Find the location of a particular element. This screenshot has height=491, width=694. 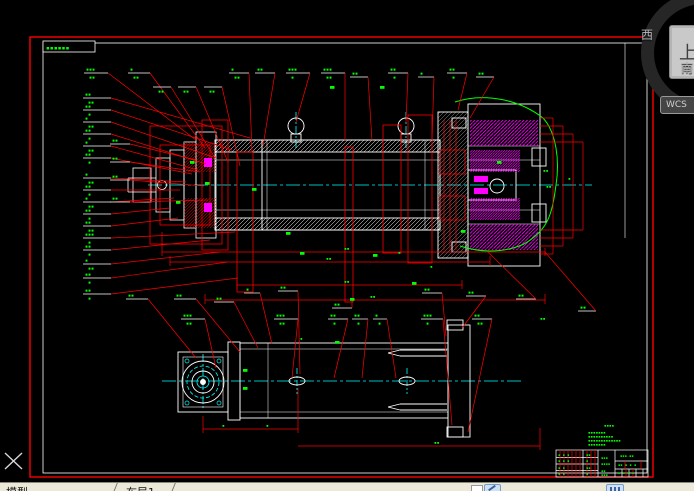

bottom-motor-view is located at coordinates (359, 384).